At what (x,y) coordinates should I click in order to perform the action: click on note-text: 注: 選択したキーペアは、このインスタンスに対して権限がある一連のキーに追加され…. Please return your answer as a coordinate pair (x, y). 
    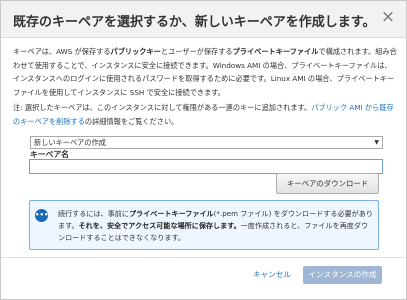
    Looking at the image, I should click on (162, 107).